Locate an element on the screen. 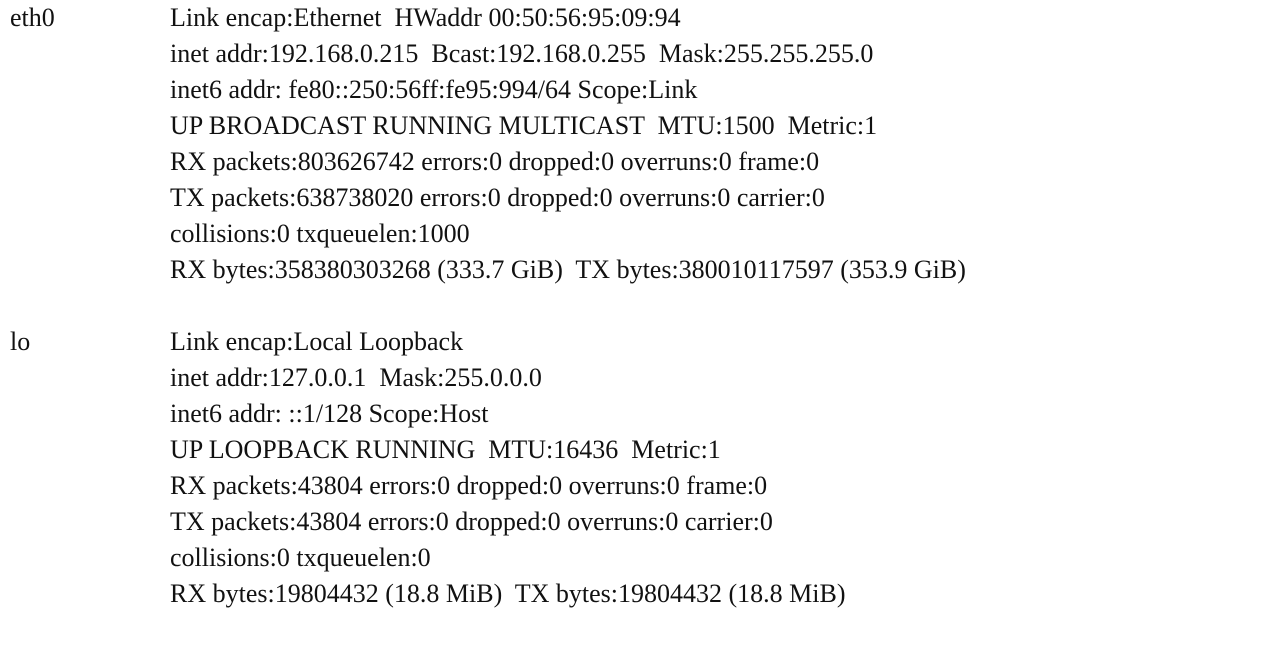 This screenshot has height=666, width=1286. collisions-line: collisions:0 txqueuelen:0 is located at coordinates (300, 557).